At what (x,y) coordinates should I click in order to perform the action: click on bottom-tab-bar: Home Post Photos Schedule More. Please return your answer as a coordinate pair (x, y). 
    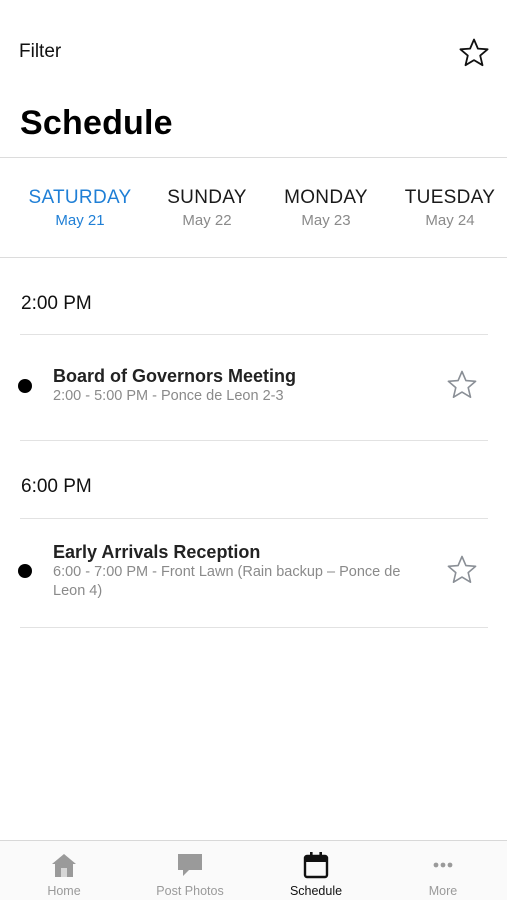
    Looking at the image, I should click on (253, 870).